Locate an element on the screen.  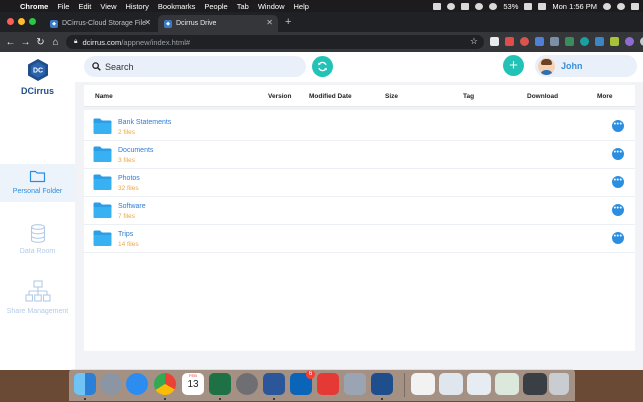
folder-name: Bank Statements is located at coordinates (144, 122).